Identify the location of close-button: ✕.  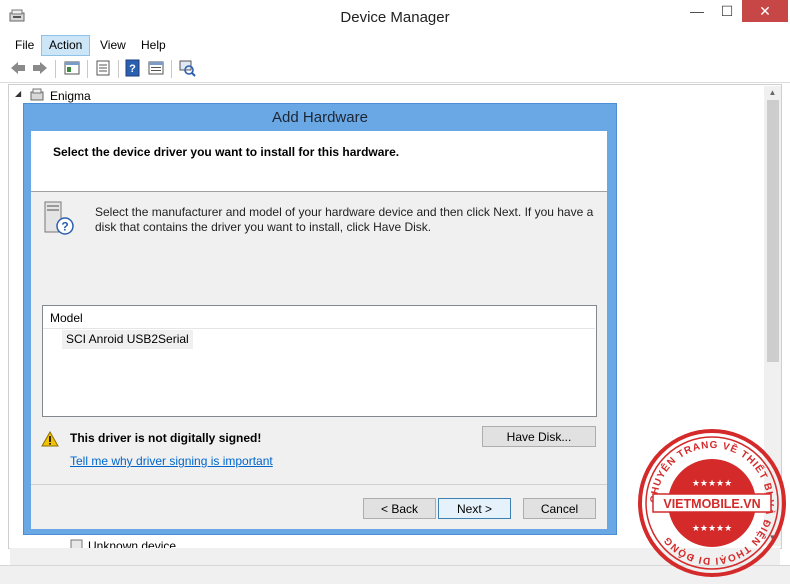
(765, 11).